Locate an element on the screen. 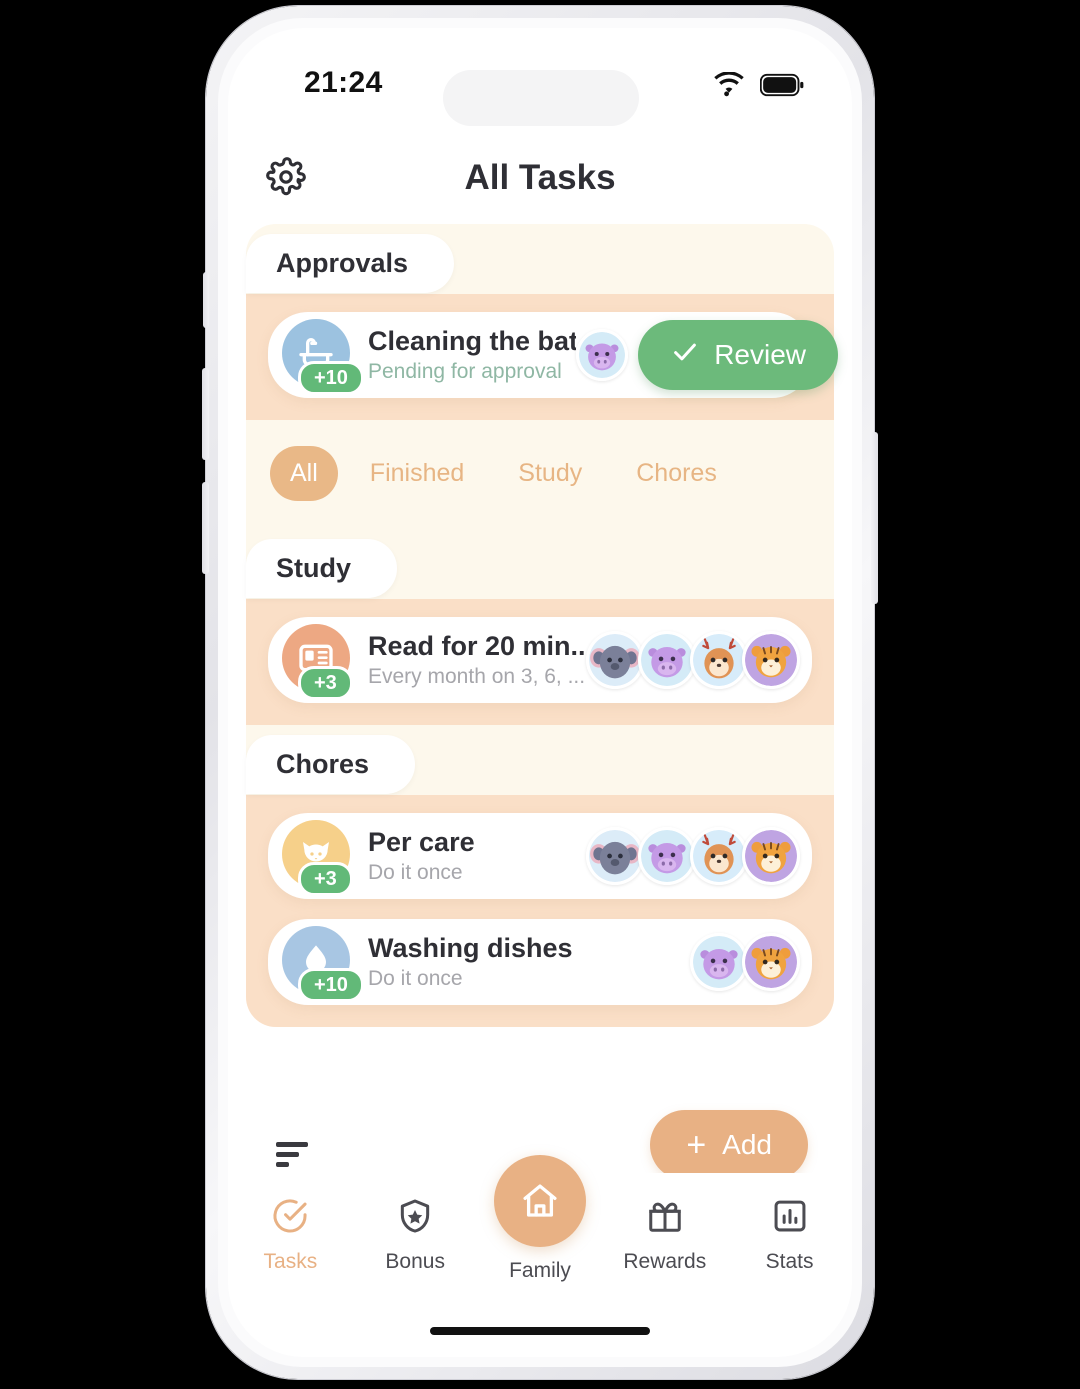 The height and width of the screenshot is (1389, 1080). dynamic-island is located at coordinates (541, 98).